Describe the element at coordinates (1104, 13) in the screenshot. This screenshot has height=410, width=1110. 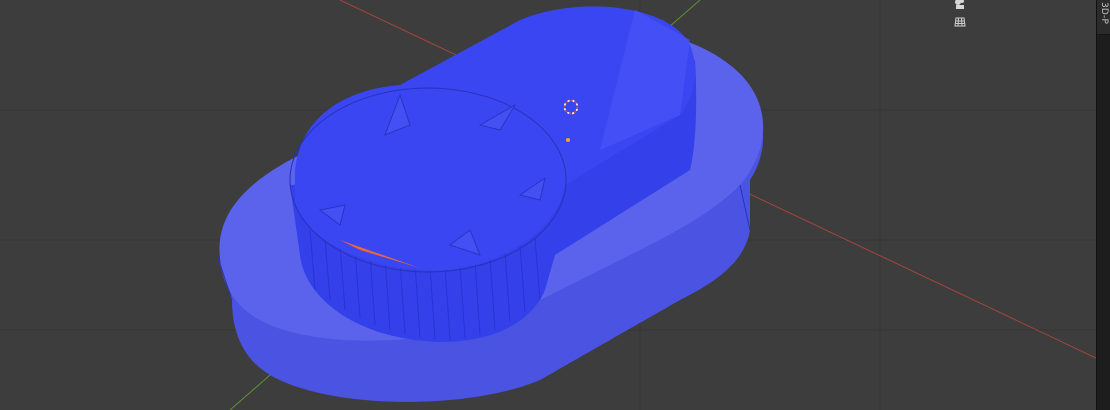
I see `sidebar-tab-label: 3D-P` at that location.